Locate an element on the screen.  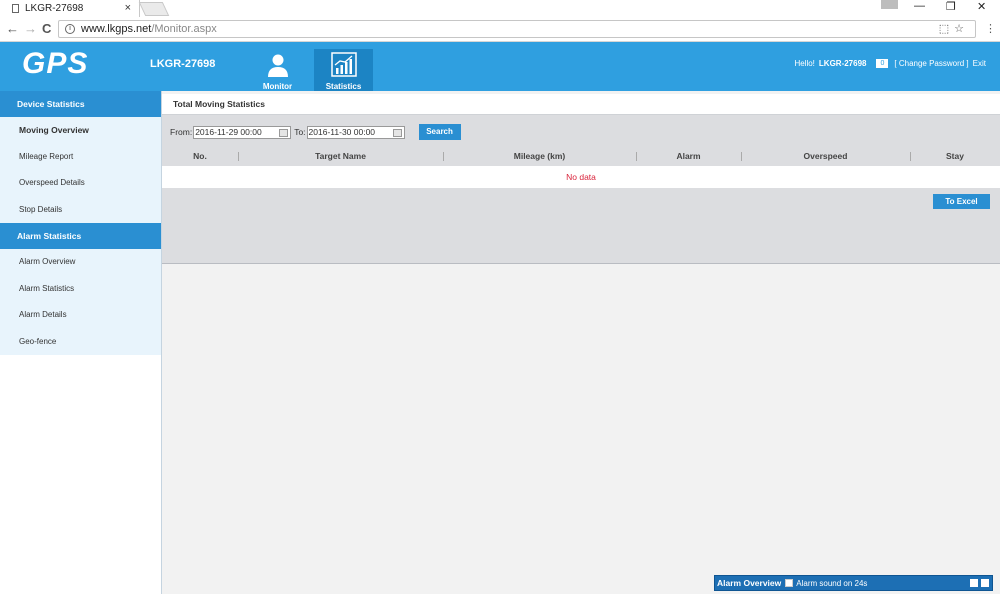
sidebar-item-mileage-report: Mileage Report is located at coordinates (80, 156).